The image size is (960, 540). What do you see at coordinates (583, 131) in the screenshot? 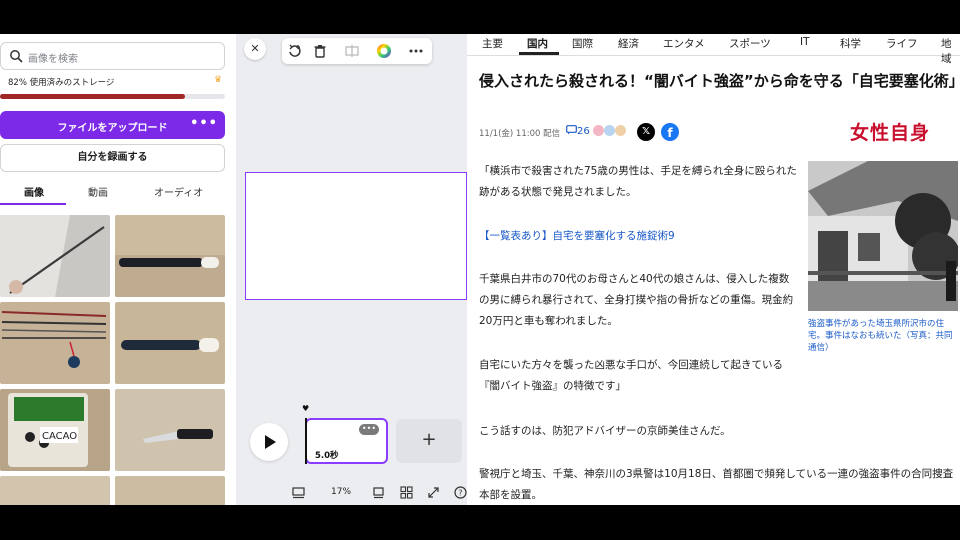
I see `comment-count: 26` at bounding box center [583, 131].